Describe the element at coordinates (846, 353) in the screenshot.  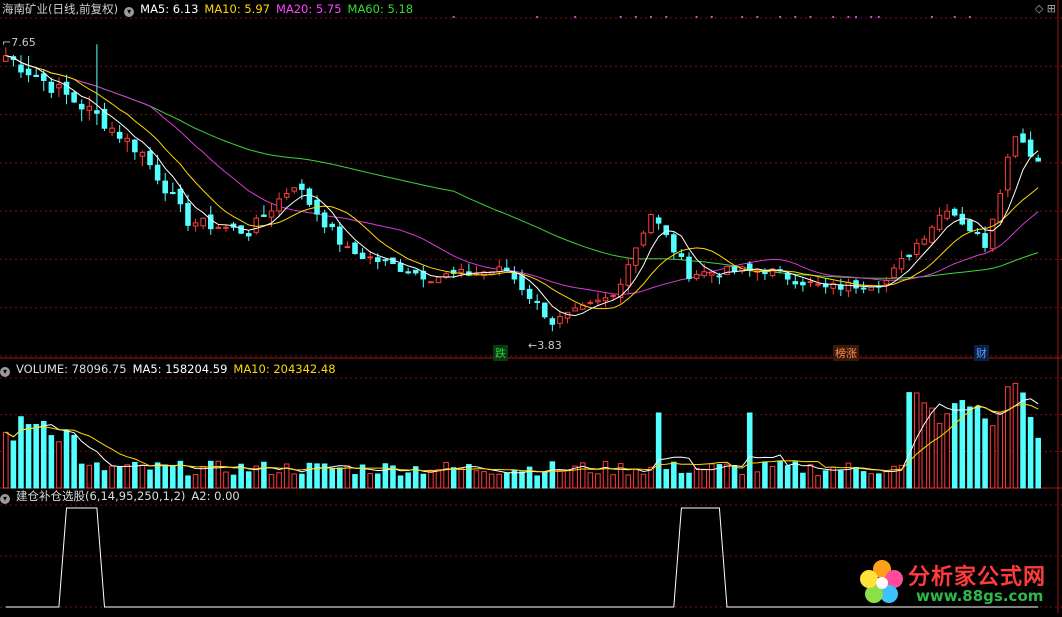
I see `event-tag-bangzhang: 榜涨` at that location.